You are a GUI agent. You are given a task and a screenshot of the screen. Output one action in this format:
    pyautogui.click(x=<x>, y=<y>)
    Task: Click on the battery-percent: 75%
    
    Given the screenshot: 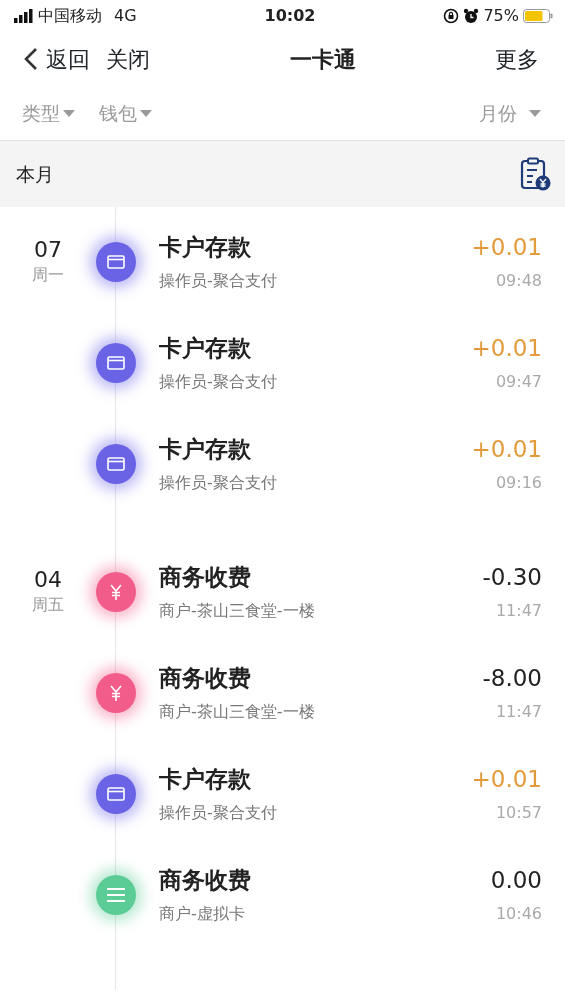 What is the action you would take?
    pyautogui.click(x=501, y=16)
    